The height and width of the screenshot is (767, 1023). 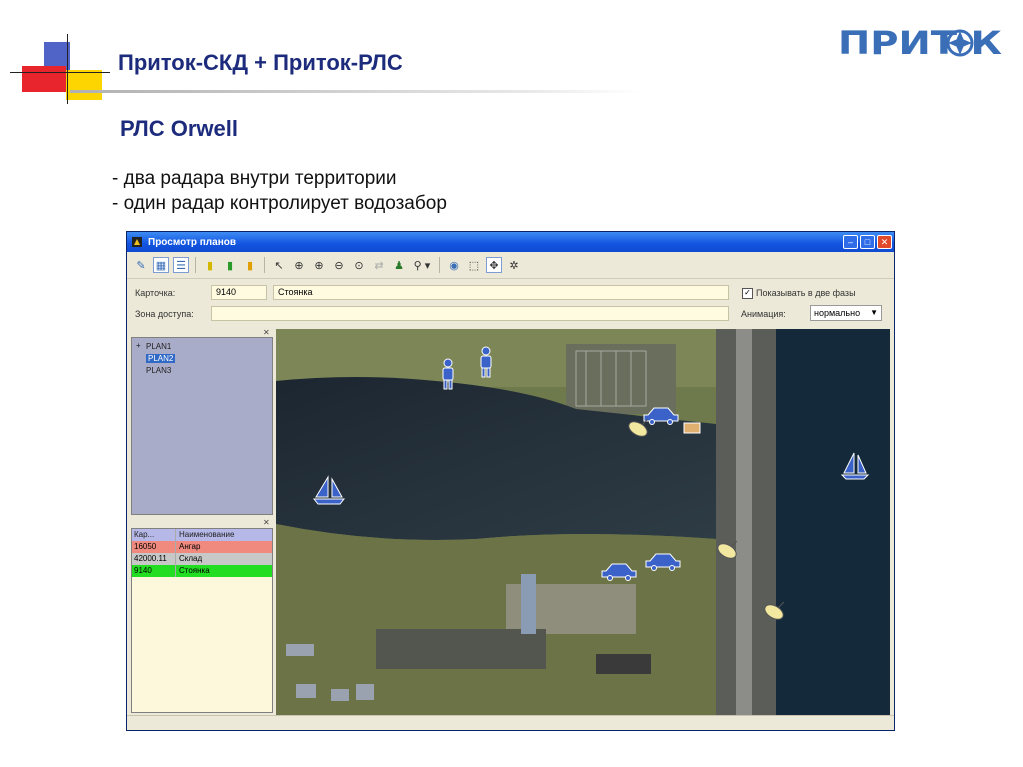 I want to click on list-view-icon: ☰, so click(x=181, y=265).